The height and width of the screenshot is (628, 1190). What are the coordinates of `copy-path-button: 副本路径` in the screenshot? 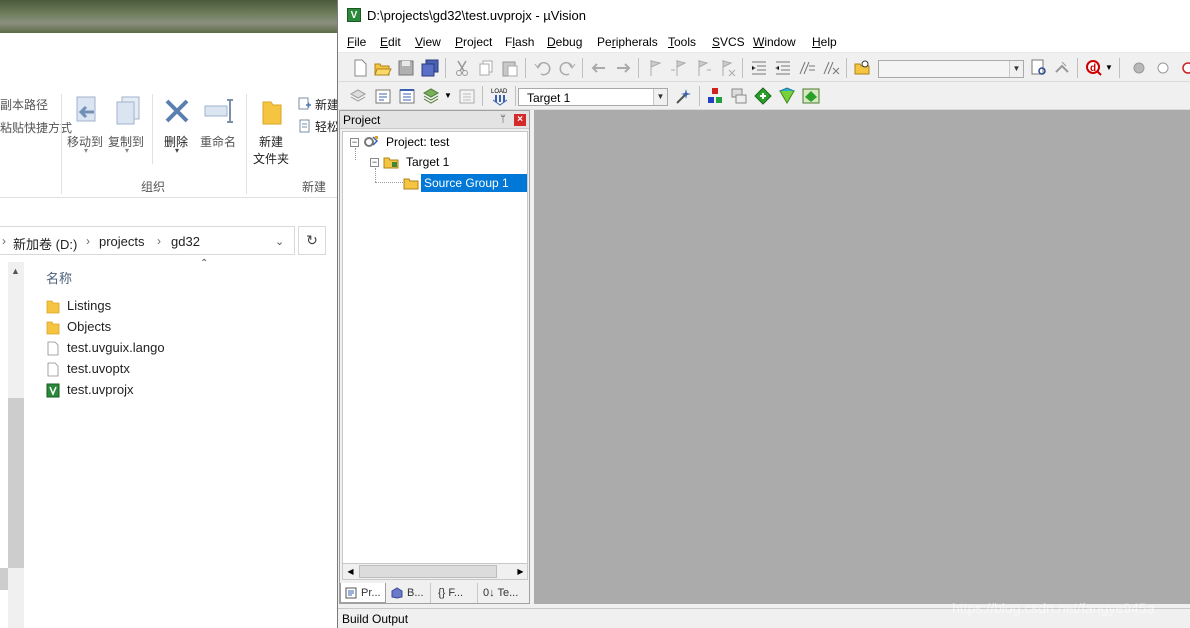 It's located at (24, 104).